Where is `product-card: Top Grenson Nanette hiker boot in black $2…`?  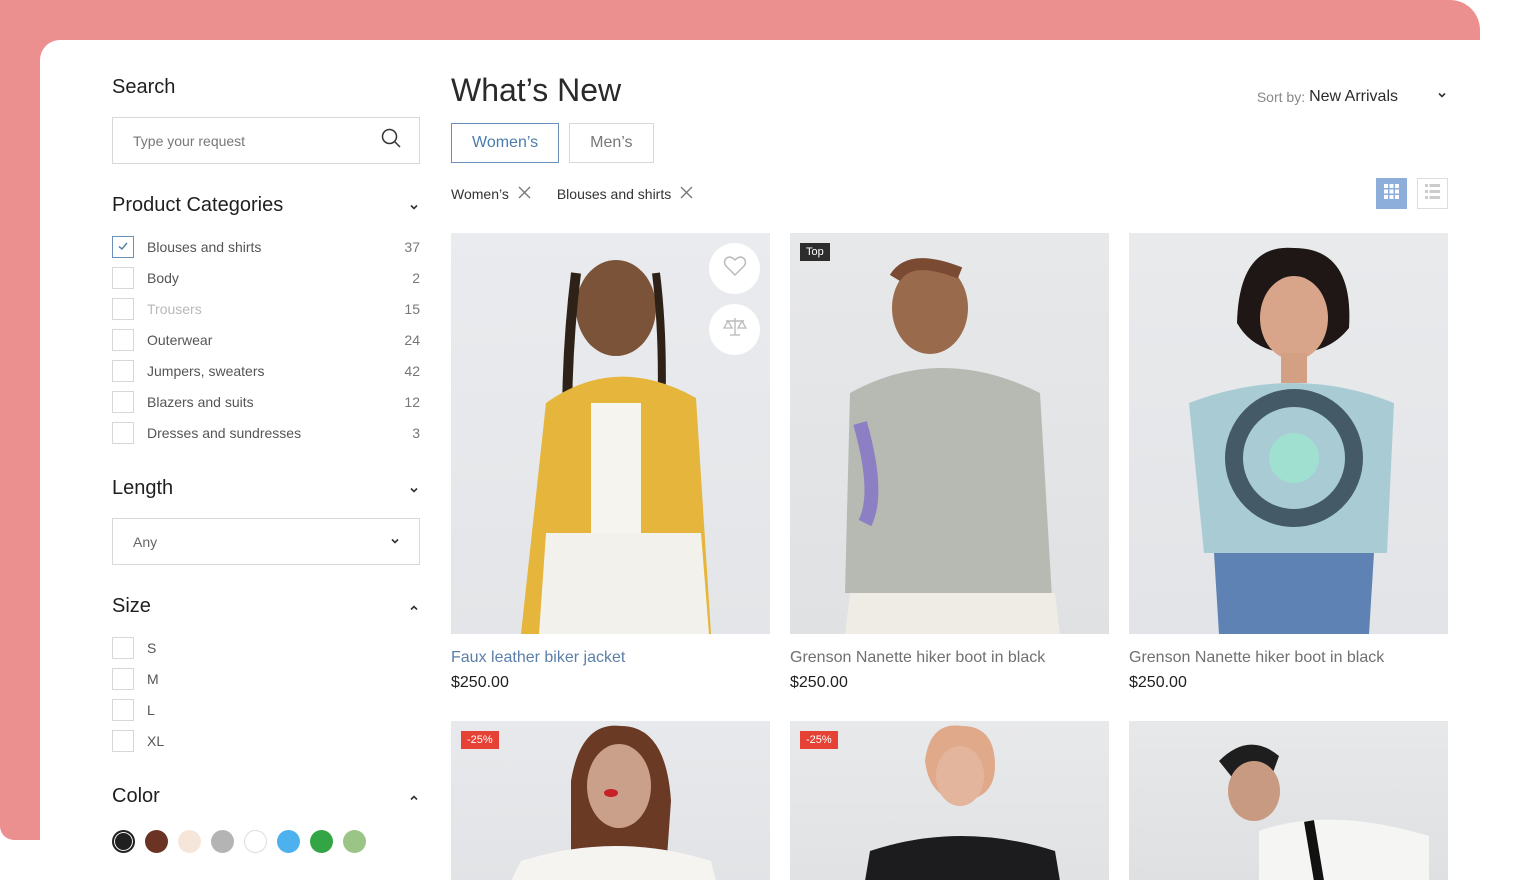
product-card: Top Grenson Nanette hiker boot in black $2… is located at coordinates (949, 462).